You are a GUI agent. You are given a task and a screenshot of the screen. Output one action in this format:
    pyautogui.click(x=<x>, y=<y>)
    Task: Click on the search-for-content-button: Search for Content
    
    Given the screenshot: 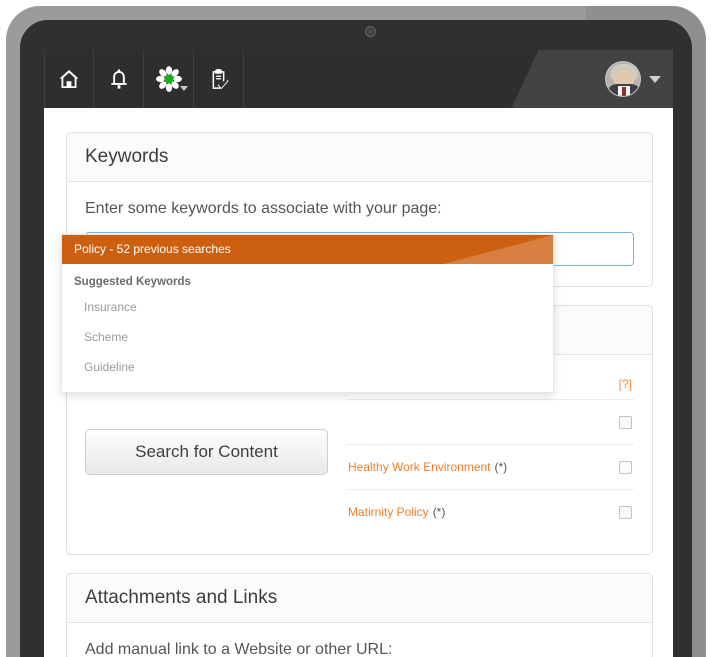 What is the action you would take?
    pyautogui.click(x=206, y=452)
    